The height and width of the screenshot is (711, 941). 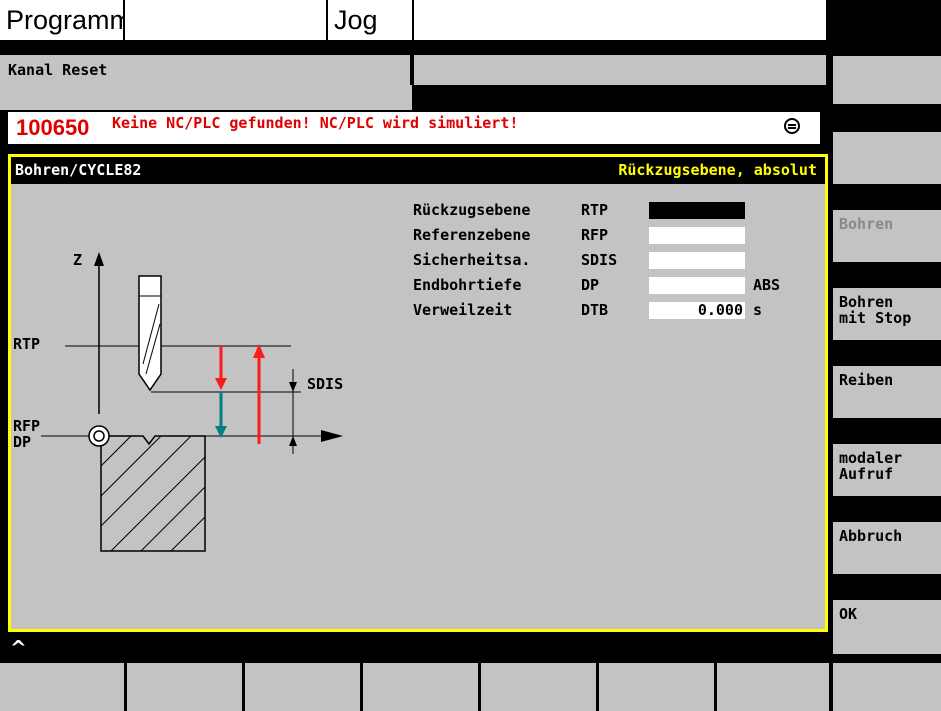 What do you see at coordinates (206, 70) in the screenshot?
I see `channel-status-area: Kanal Reset` at bounding box center [206, 70].